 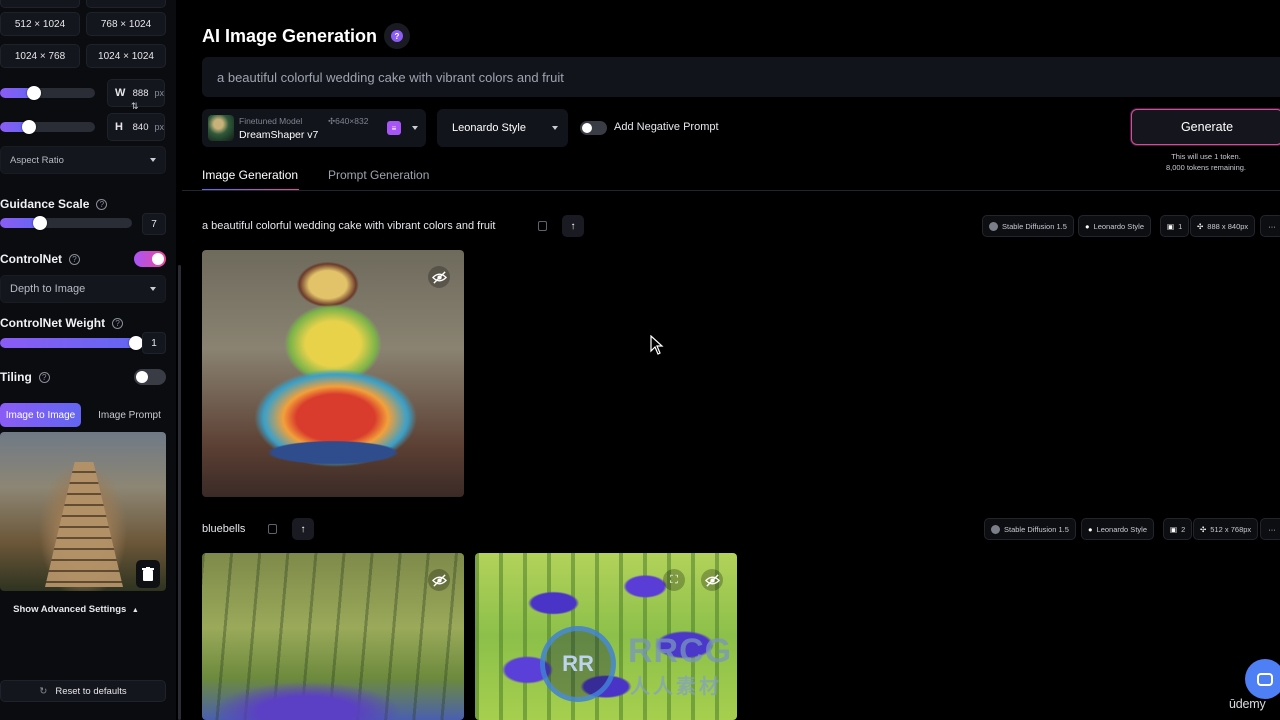 I want to click on style-label: Leonardo Style, so click(x=489, y=128).